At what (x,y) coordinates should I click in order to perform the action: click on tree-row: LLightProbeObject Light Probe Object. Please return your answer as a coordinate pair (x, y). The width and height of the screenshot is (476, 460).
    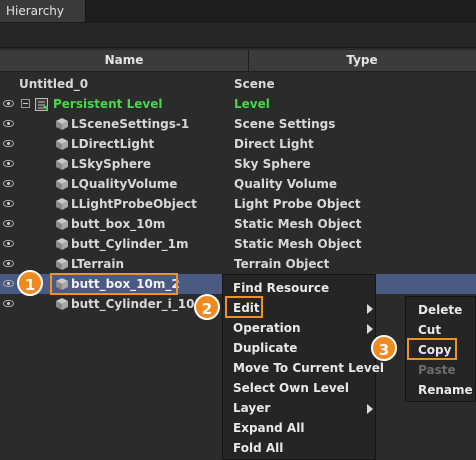
    Looking at the image, I should click on (238, 204).